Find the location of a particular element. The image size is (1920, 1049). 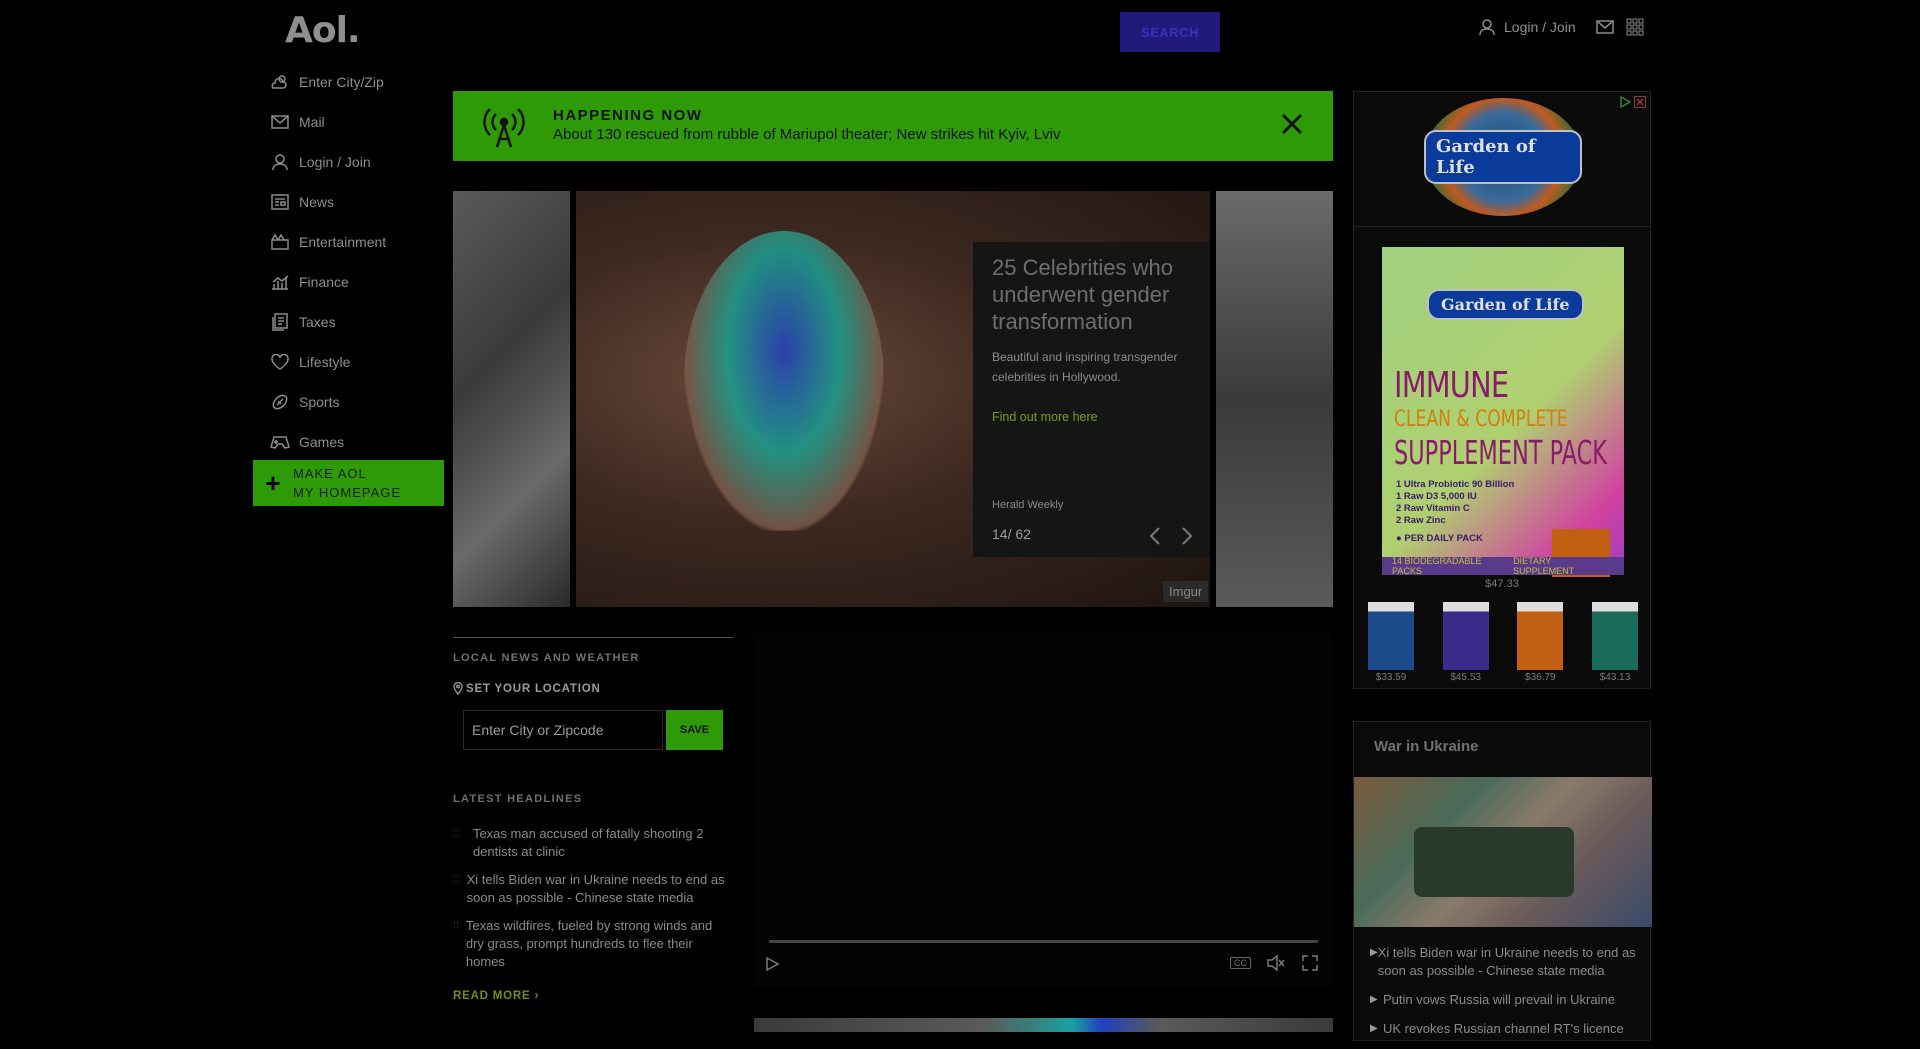

video-progress-bar is located at coordinates (1043, 941).